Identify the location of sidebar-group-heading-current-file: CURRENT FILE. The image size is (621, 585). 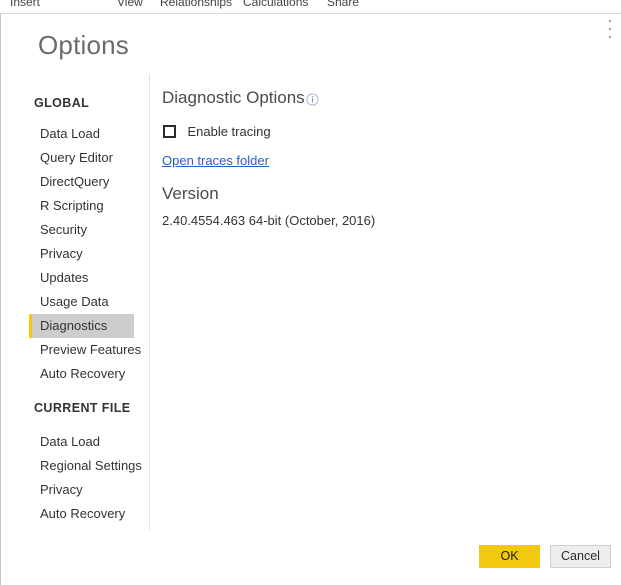
(82, 408).